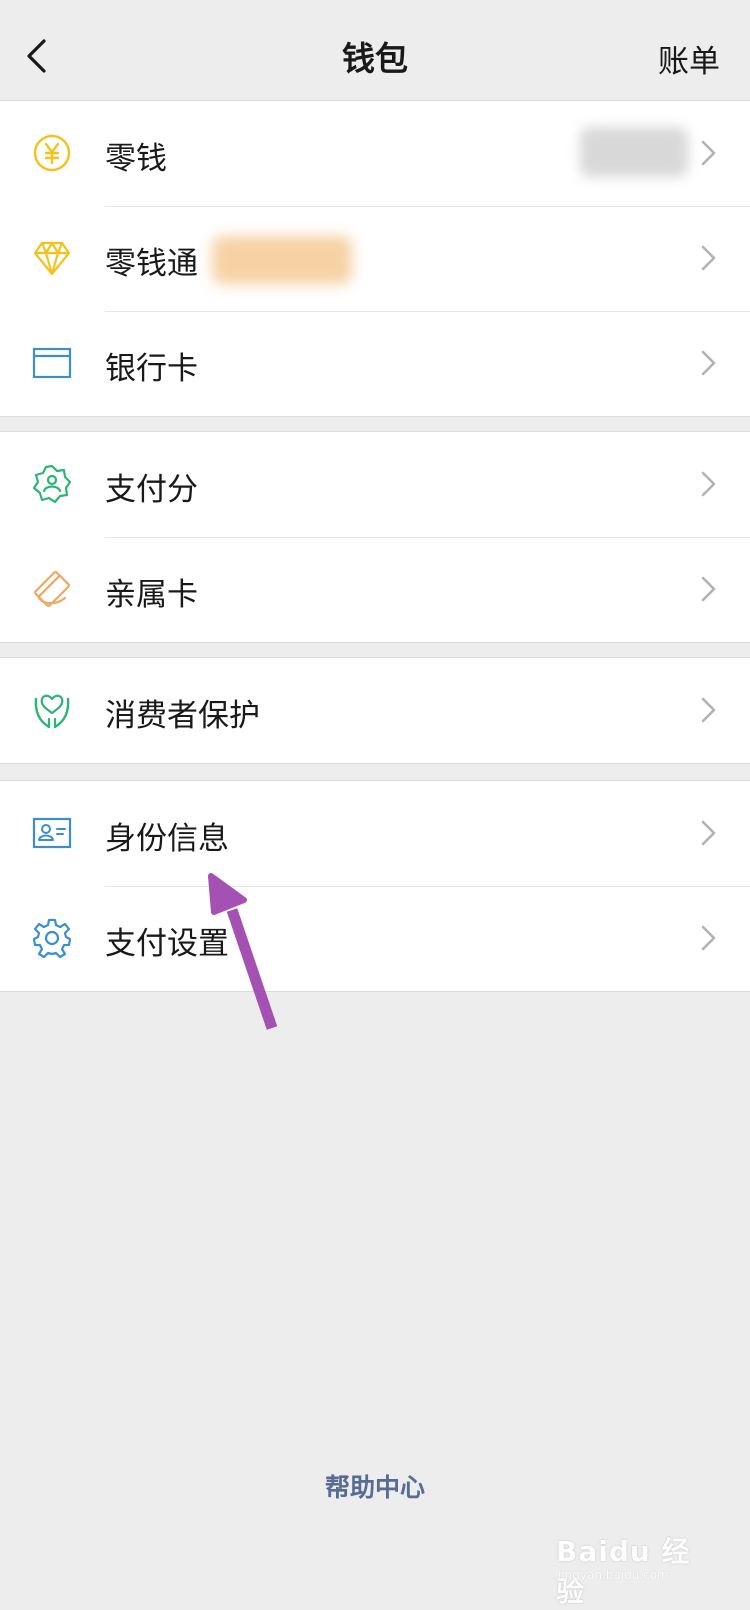 Image resolution: width=750 pixels, height=1610 pixels. Describe the element at coordinates (52, 258) in the screenshot. I see `diamond-icon` at that location.